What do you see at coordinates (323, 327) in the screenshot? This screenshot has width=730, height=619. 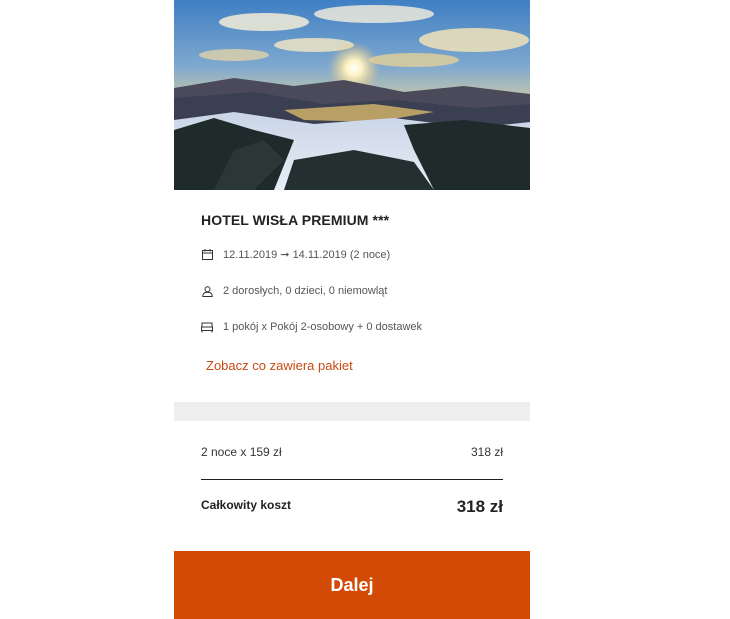 I see `room-text: 1 pokój x Pokój 2-osobowy + 0 dostawek` at bounding box center [323, 327].